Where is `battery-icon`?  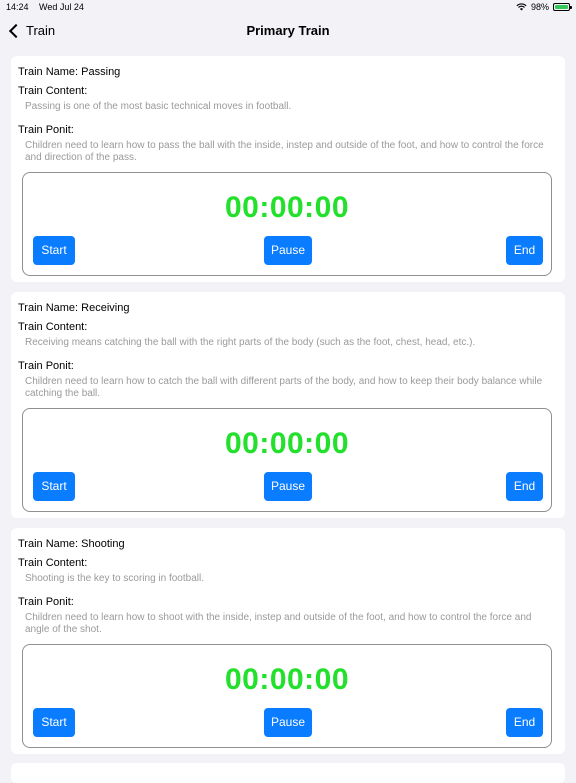
battery-icon is located at coordinates (562, 7).